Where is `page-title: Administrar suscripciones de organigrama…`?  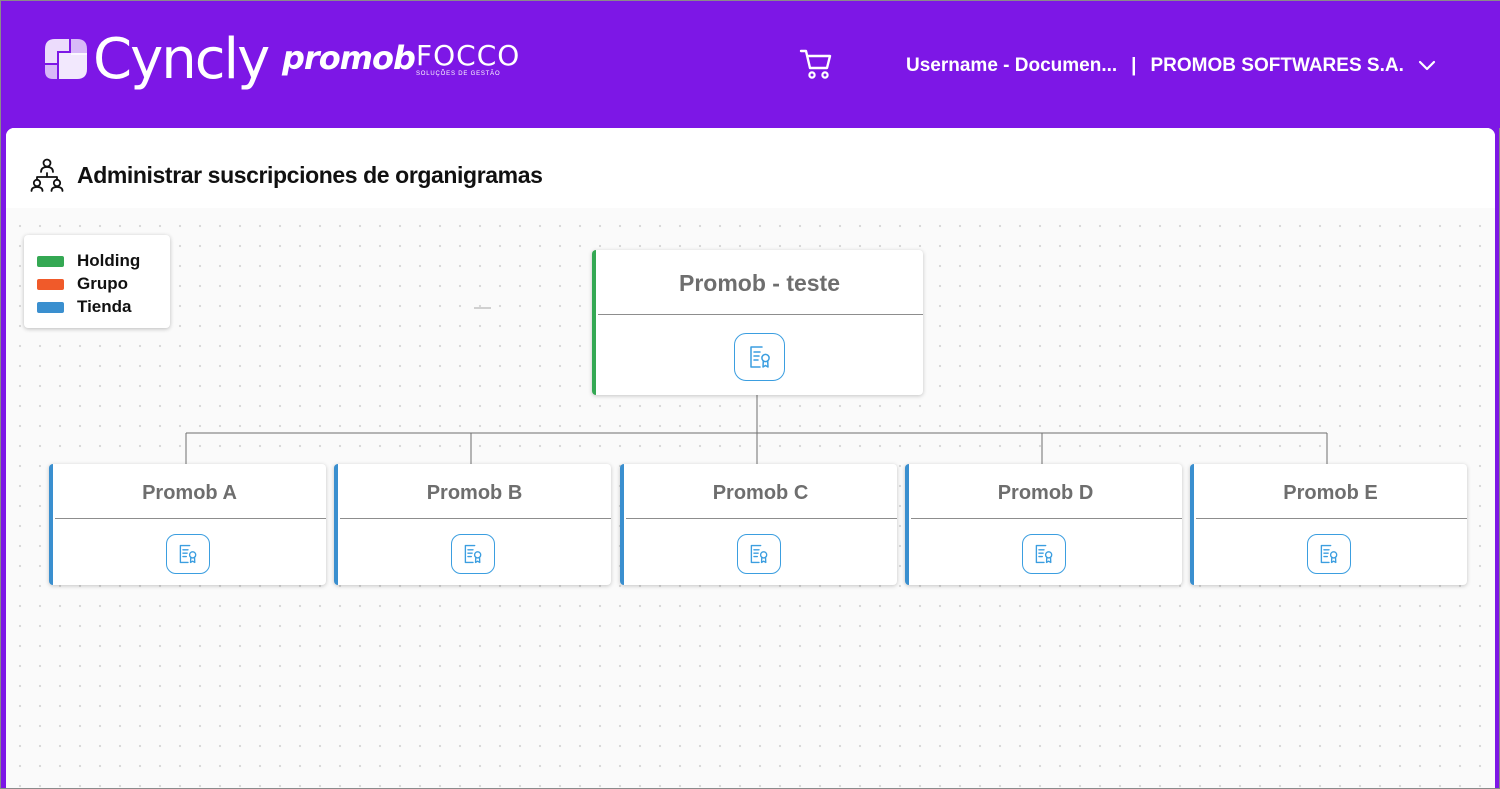 page-title: Administrar suscripciones de organigrama… is located at coordinates (310, 175).